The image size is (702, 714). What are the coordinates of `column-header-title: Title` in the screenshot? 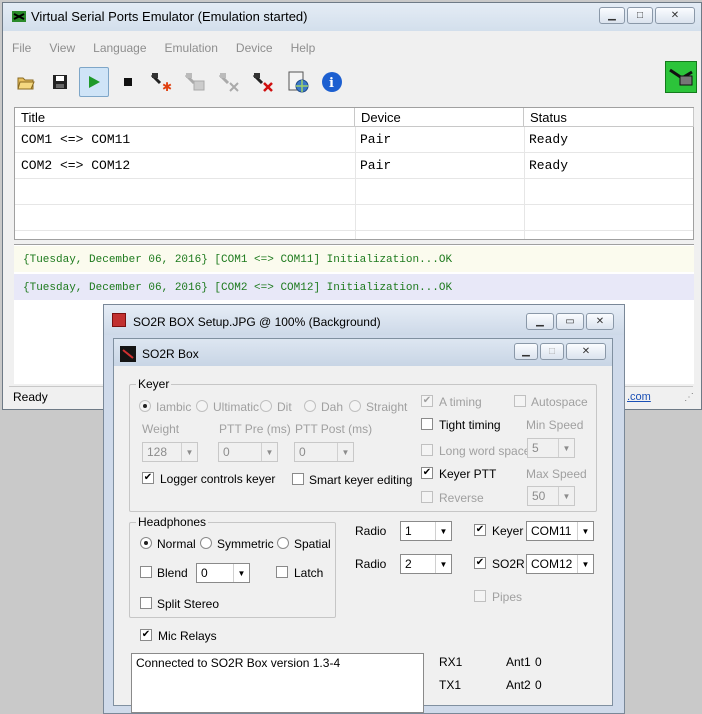 It's located at (185, 117).